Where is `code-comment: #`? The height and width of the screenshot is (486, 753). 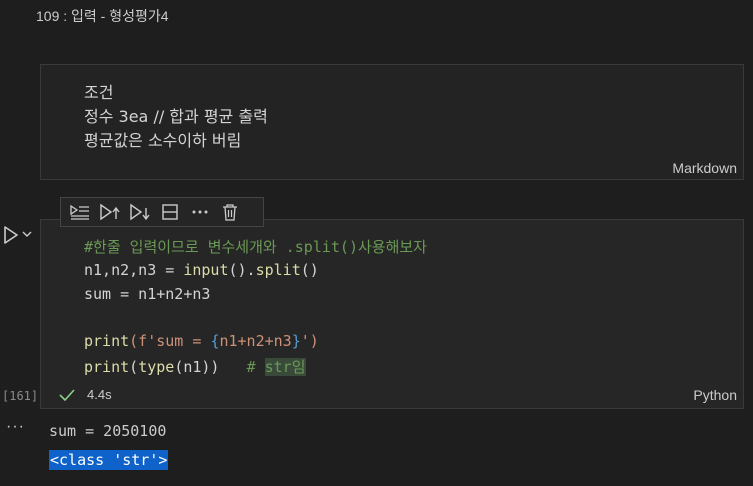
code-comment: # is located at coordinates (255, 367).